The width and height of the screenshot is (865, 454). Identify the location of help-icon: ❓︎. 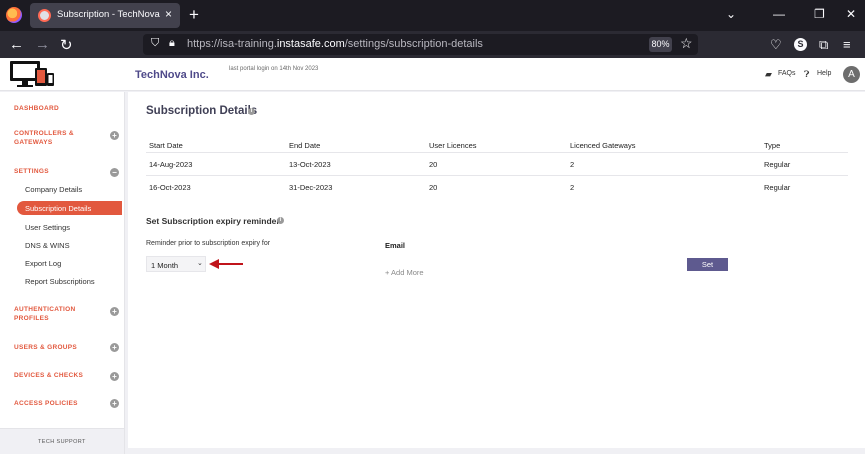
(806, 74).